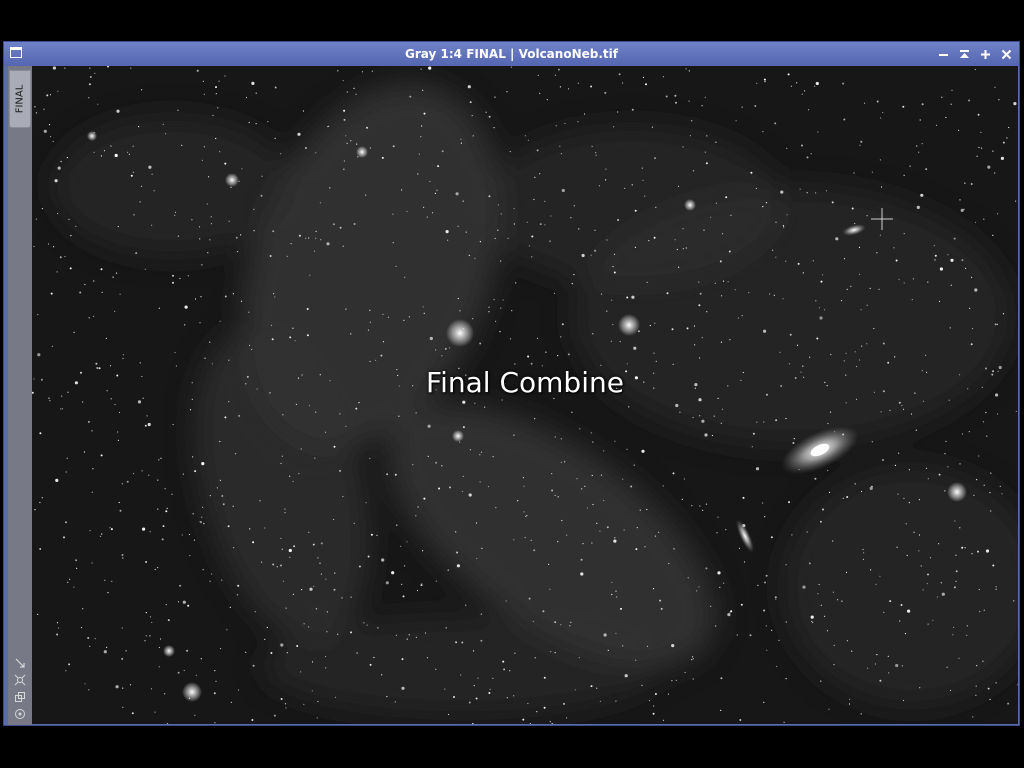  What do you see at coordinates (985, 54) in the screenshot?
I see `maximize-button` at bounding box center [985, 54].